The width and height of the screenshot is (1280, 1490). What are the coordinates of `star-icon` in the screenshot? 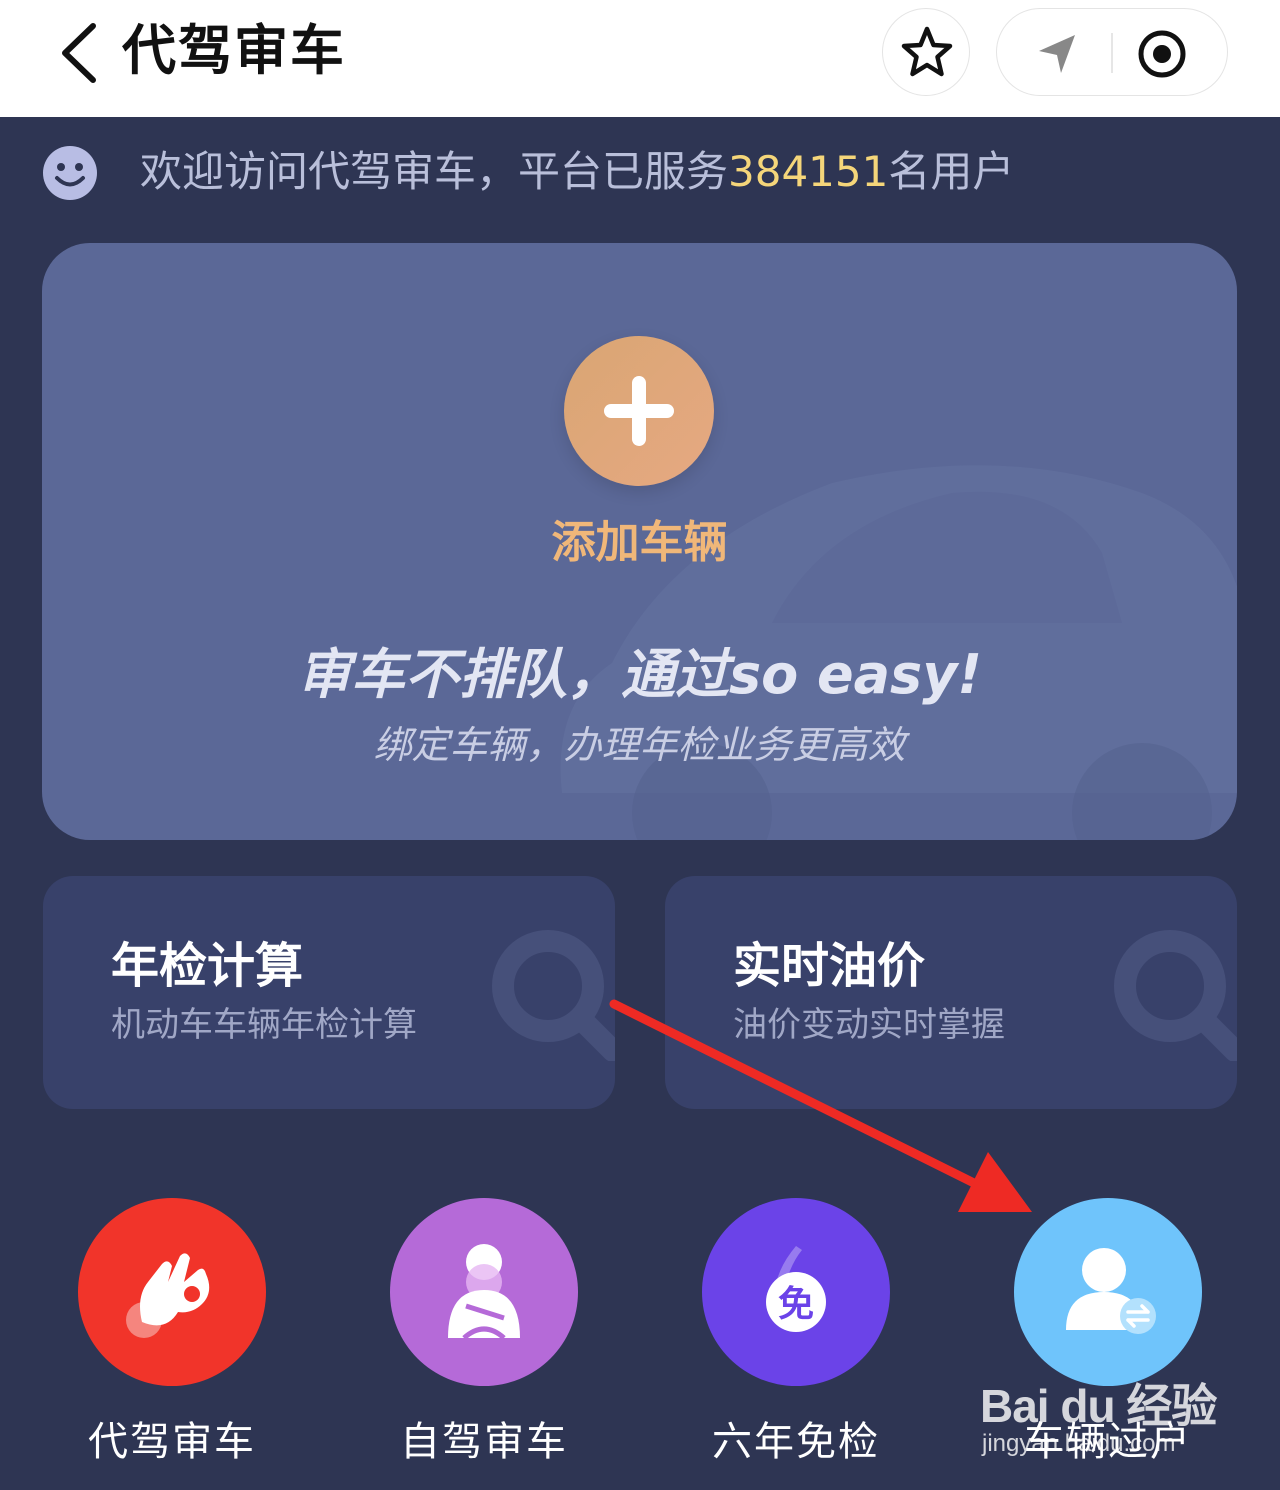 It's located at (927, 51).